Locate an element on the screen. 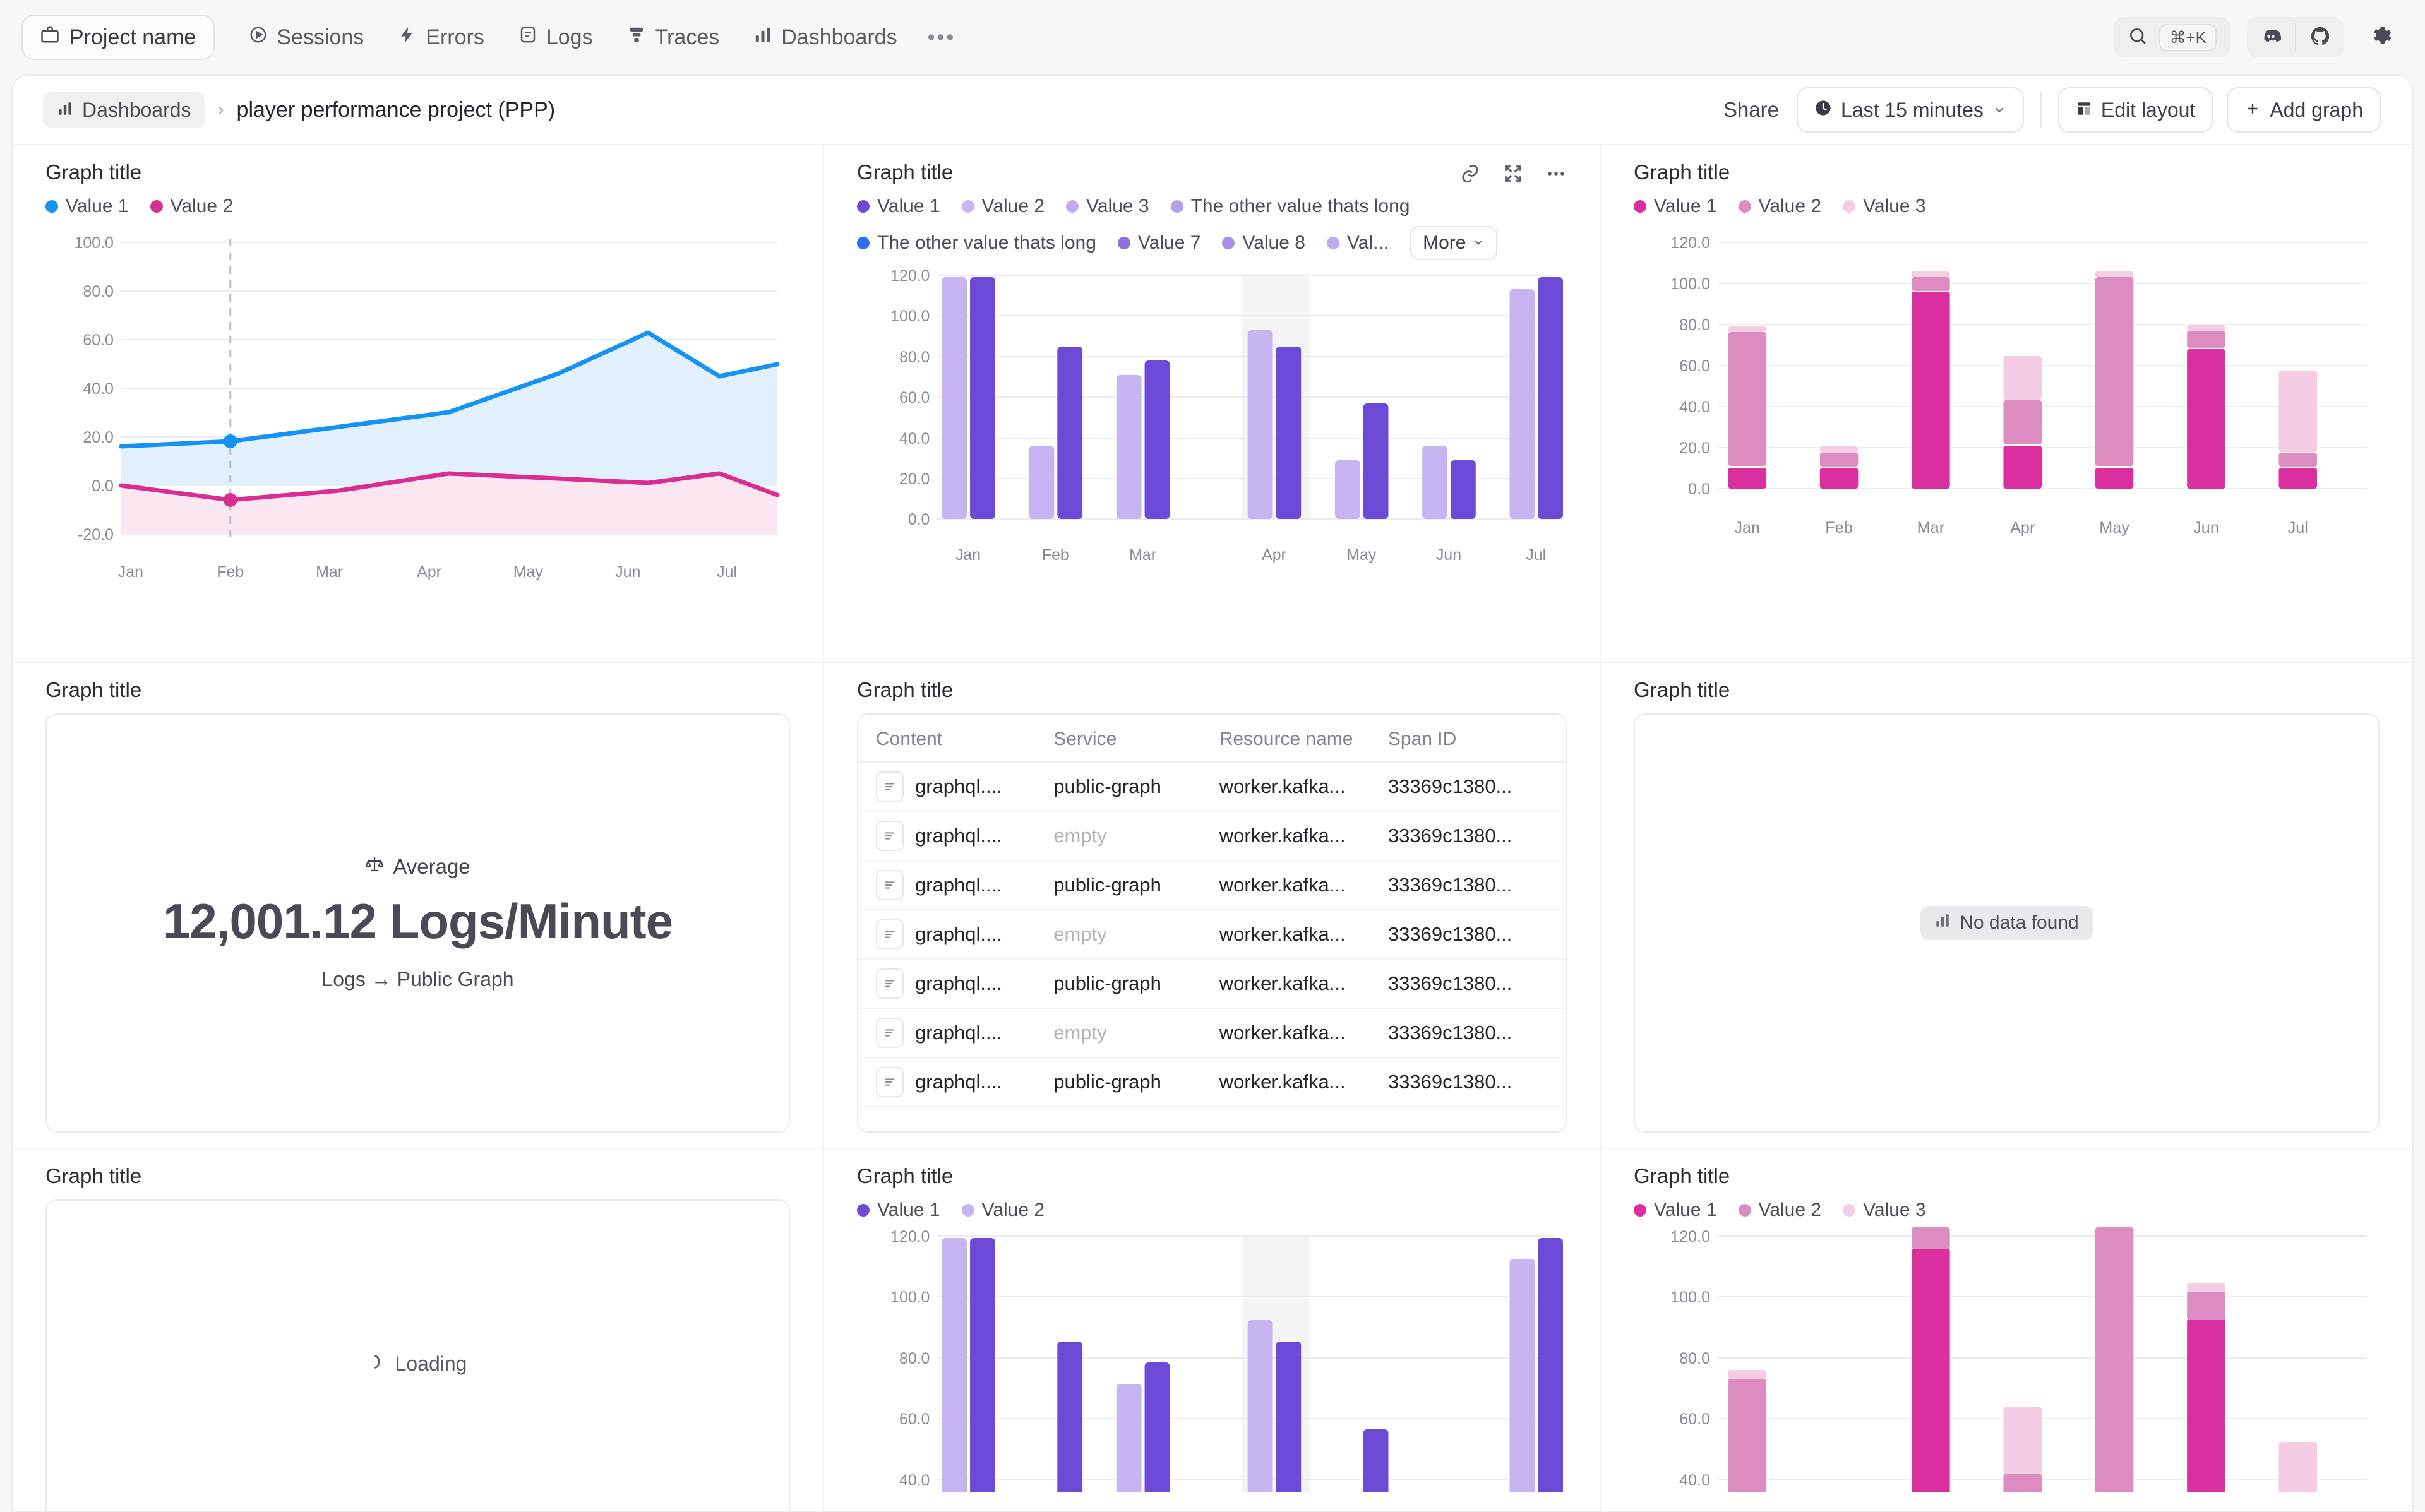 This screenshot has height=1512, width=2425. column-header-service: Service is located at coordinates (1136, 739).